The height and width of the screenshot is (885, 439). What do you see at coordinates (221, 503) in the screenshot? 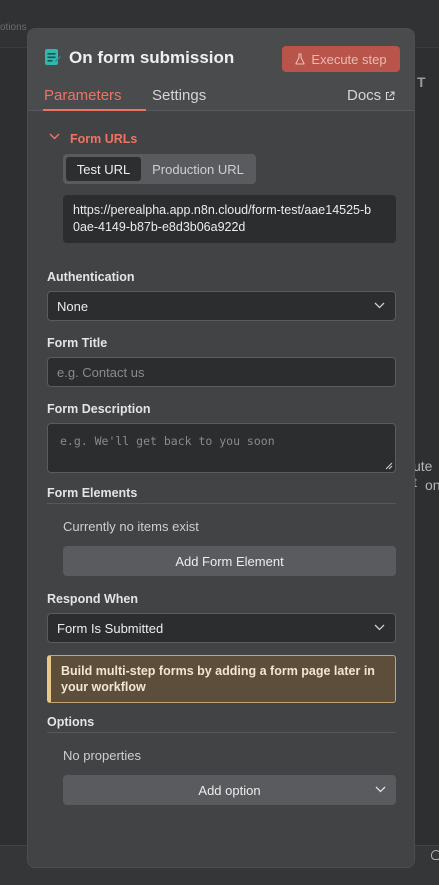
I see `form-elements-divider` at bounding box center [221, 503].